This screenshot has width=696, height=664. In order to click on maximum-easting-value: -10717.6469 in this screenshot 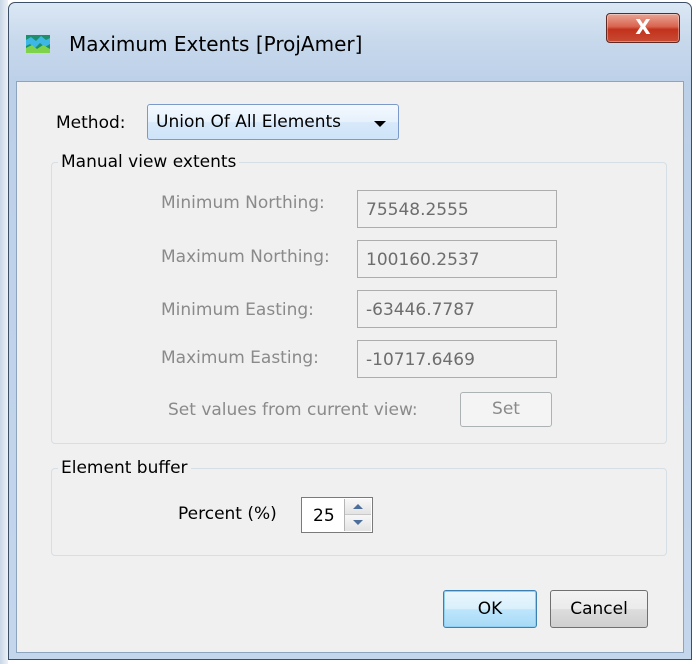, I will do `click(420, 360)`.